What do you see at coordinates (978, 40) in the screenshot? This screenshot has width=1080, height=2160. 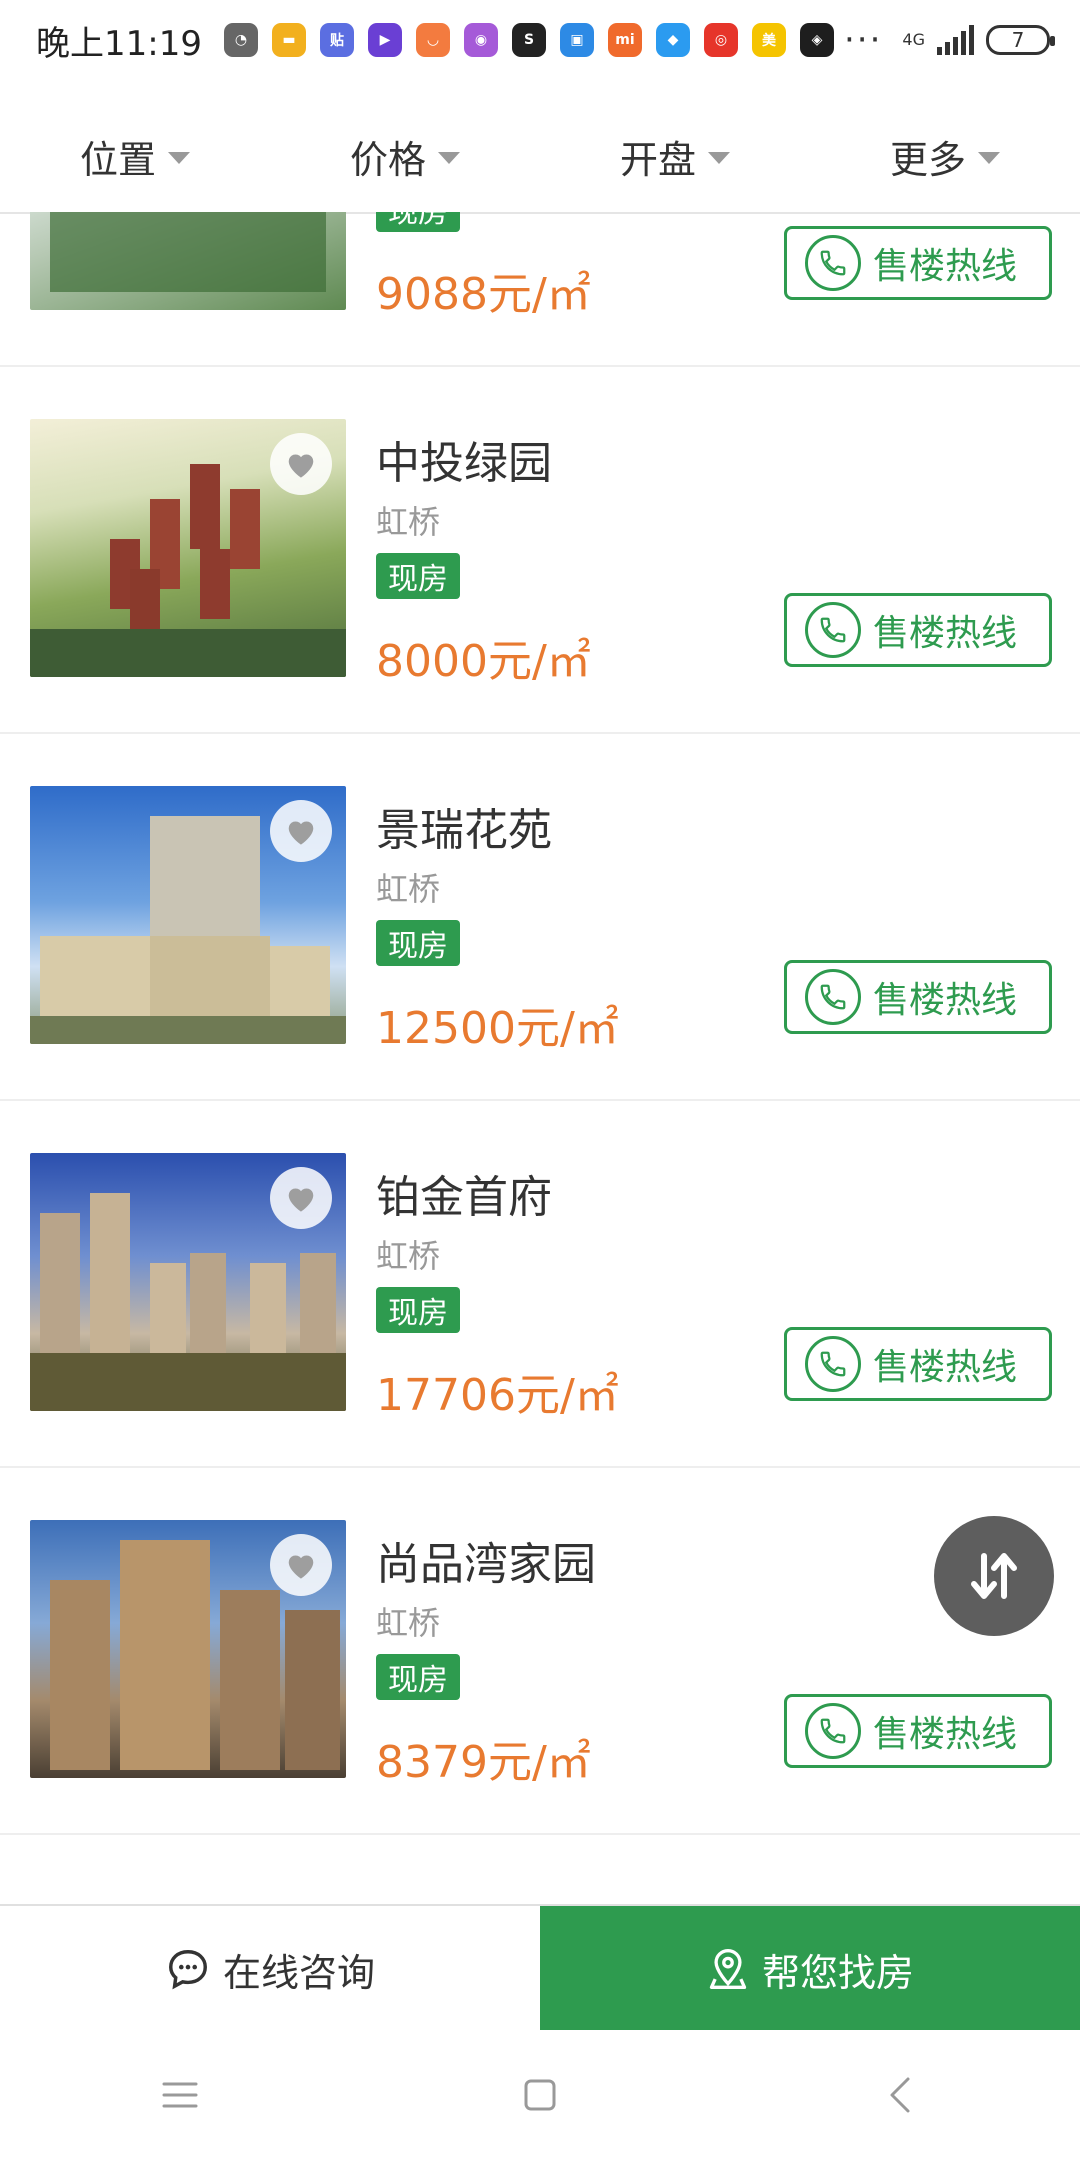 I see `system-indicators: 4G 7` at bounding box center [978, 40].